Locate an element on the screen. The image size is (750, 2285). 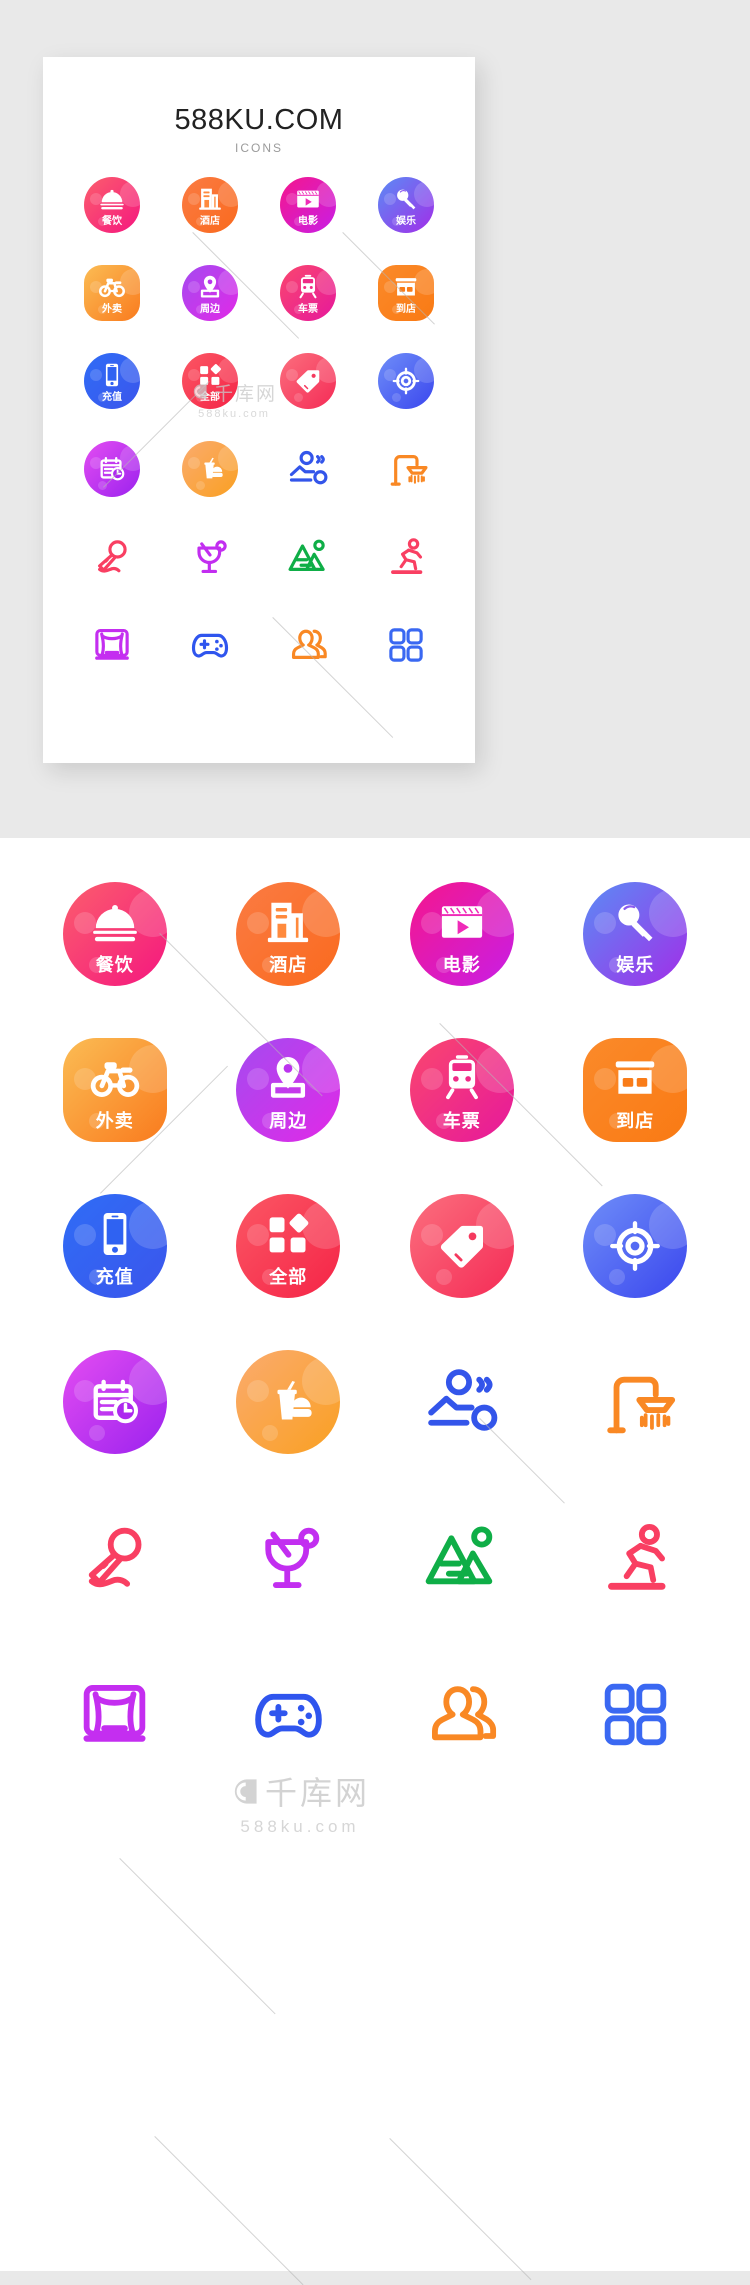
watermark-detail: 千库网 588ku.com is located at coordinates (300, 1802).